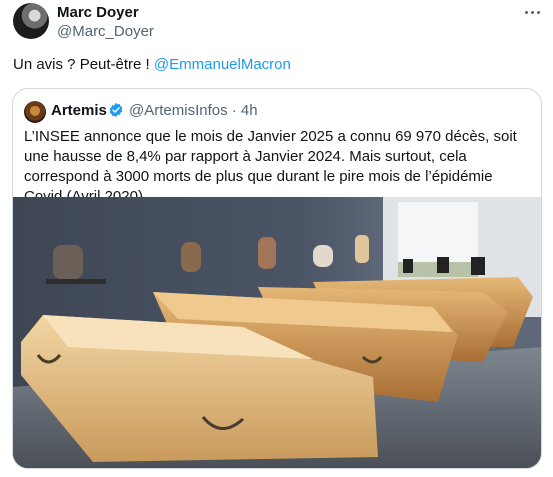 This screenshot has width=553, height=477. Describe the element at coordinates (532, 12) in the screenshot. I see `more-icon` at that location.